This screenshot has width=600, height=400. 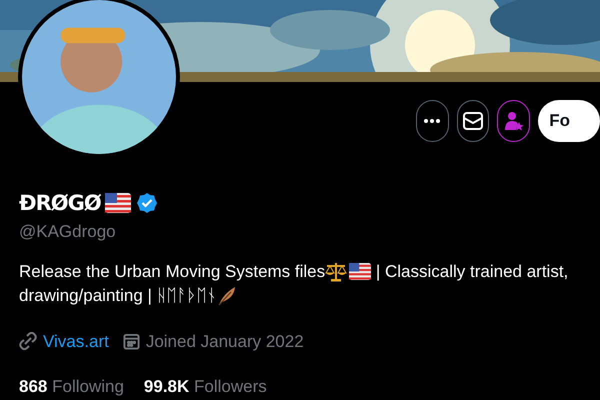 I want to click on handle: @KAGdrogo, so click(x=68, y=232).